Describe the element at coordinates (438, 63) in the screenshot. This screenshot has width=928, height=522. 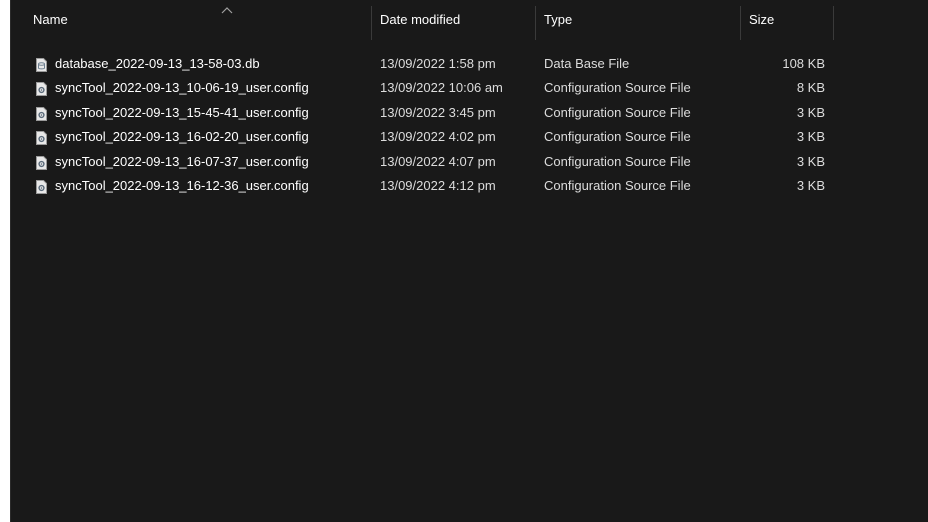
I see `file-date-modified: 13/09/2022 1:58 pm` at that location.